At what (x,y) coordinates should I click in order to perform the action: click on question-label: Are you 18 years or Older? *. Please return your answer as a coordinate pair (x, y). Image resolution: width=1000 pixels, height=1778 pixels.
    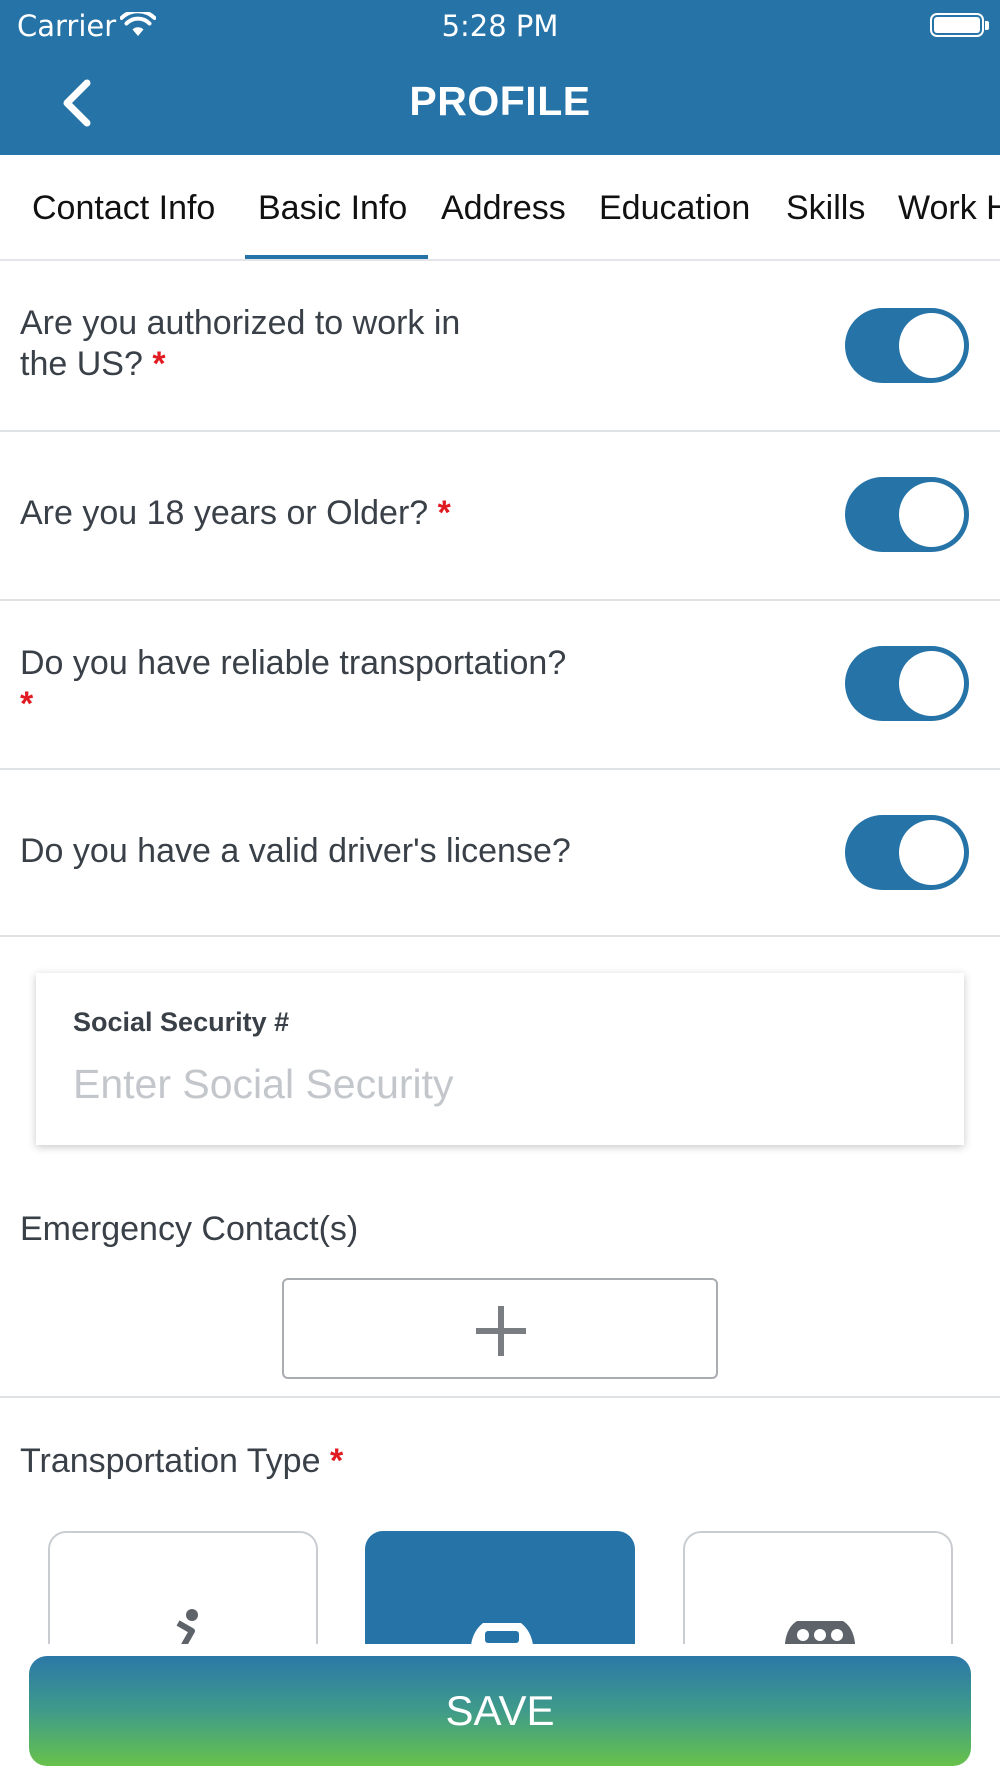
    Looking at the image, I should click on (235, 513).